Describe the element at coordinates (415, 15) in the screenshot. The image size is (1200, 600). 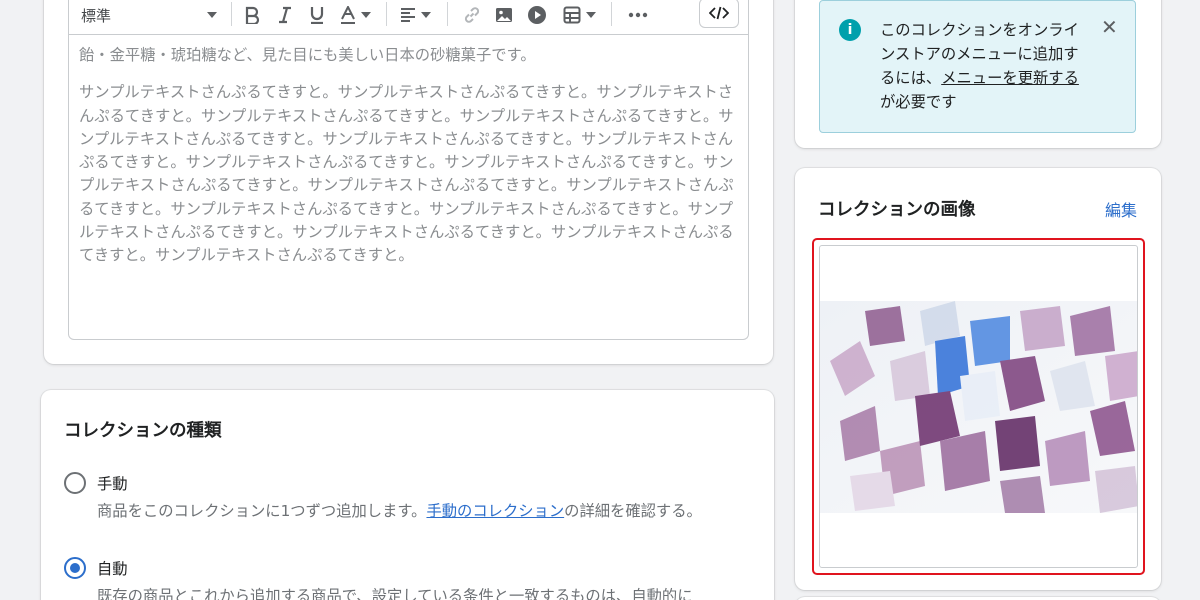
I see `align-icon` at that location.